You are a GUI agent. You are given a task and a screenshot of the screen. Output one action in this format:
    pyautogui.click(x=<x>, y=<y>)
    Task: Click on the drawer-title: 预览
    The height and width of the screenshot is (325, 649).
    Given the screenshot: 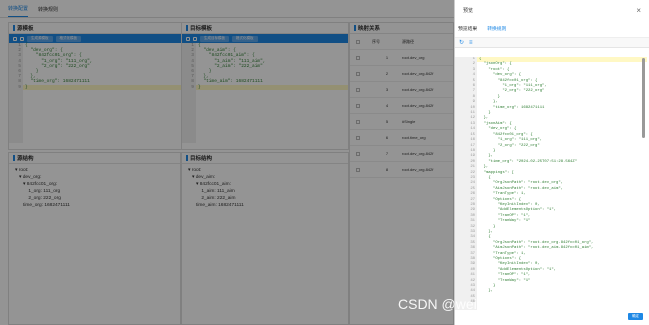 What is the action you would take?
    pyautogui.click(x=468, y=10)
    